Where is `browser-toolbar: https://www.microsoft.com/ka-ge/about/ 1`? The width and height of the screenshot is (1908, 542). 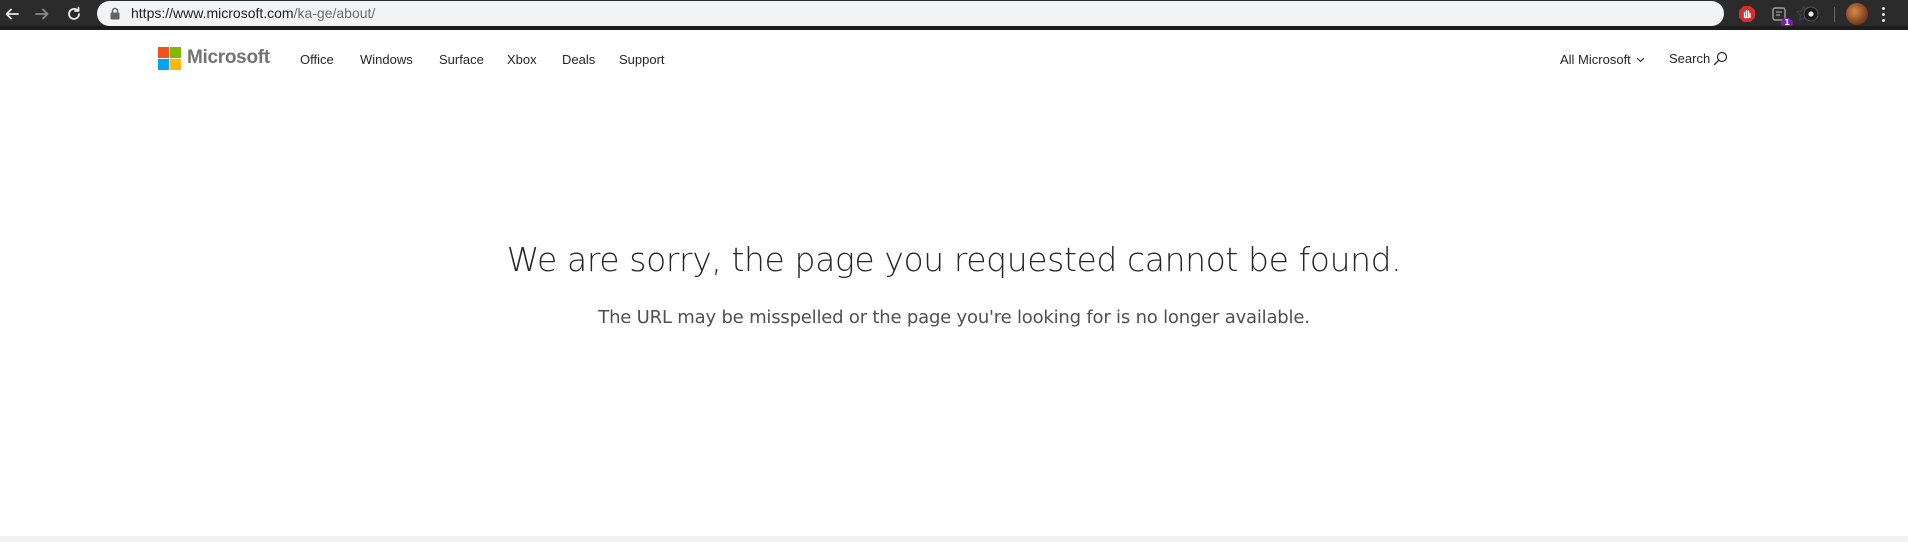
browser-toolbar: https://www.microsoft.com/ka-ge/about/ 1 is located at coordinates (954, 15).